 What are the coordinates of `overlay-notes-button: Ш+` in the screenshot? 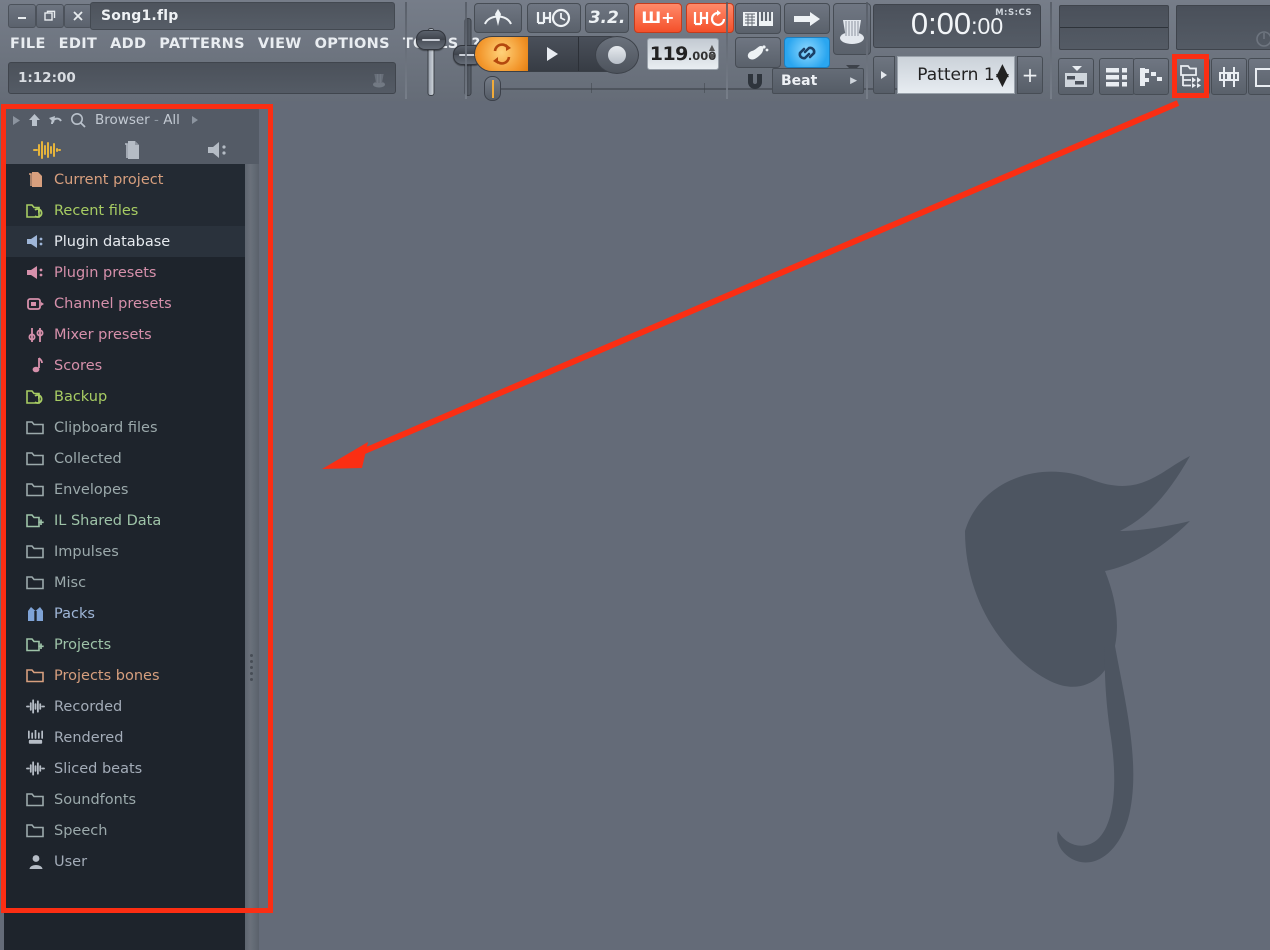 It's located at (658, 18).